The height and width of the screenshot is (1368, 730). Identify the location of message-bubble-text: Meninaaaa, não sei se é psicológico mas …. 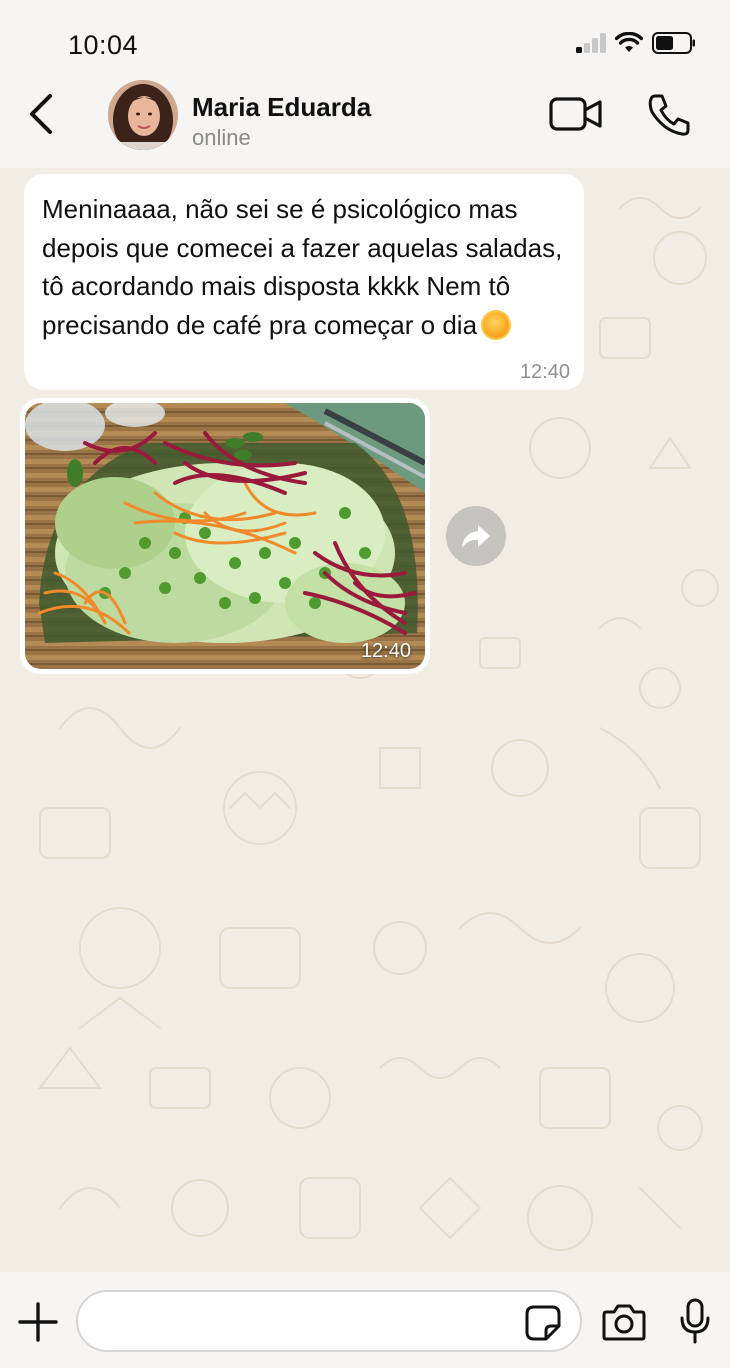
(304, 282).